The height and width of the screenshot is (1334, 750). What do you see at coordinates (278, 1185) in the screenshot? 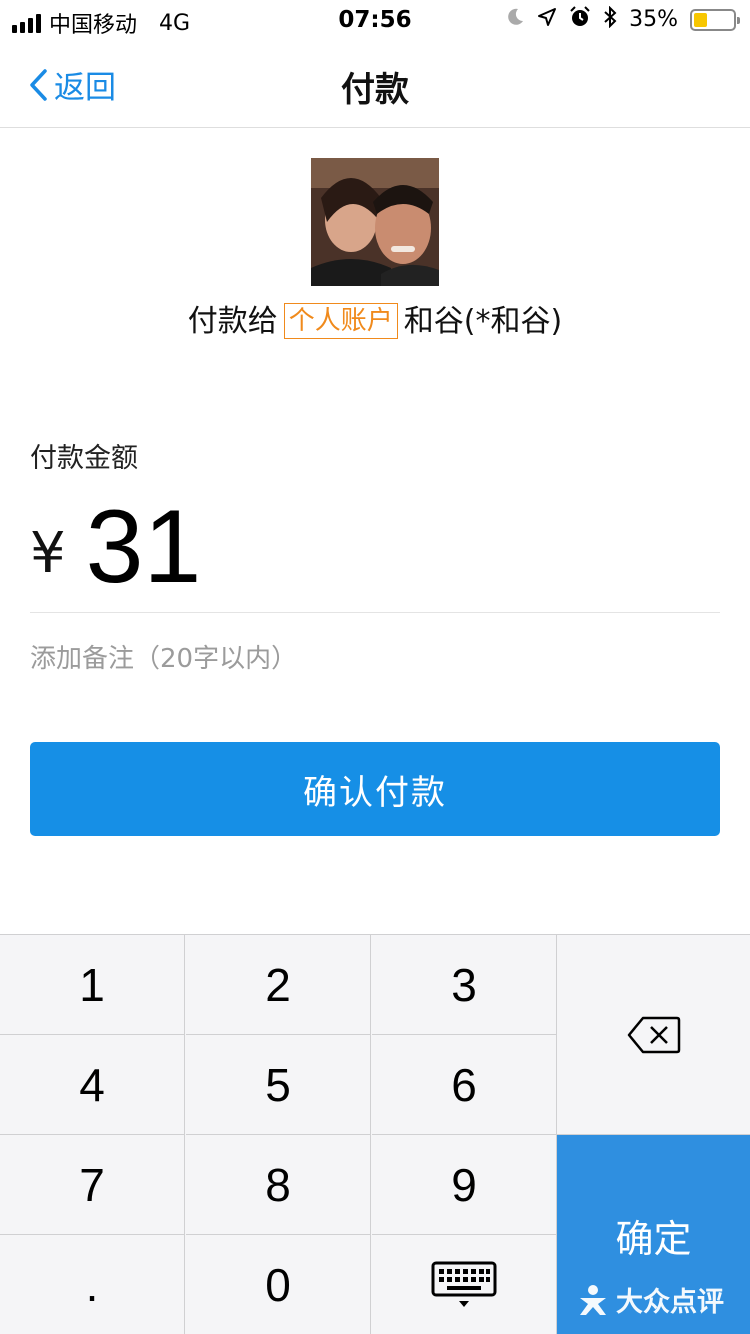
I see `key-8: 8` at bounding box center [278, 1185].